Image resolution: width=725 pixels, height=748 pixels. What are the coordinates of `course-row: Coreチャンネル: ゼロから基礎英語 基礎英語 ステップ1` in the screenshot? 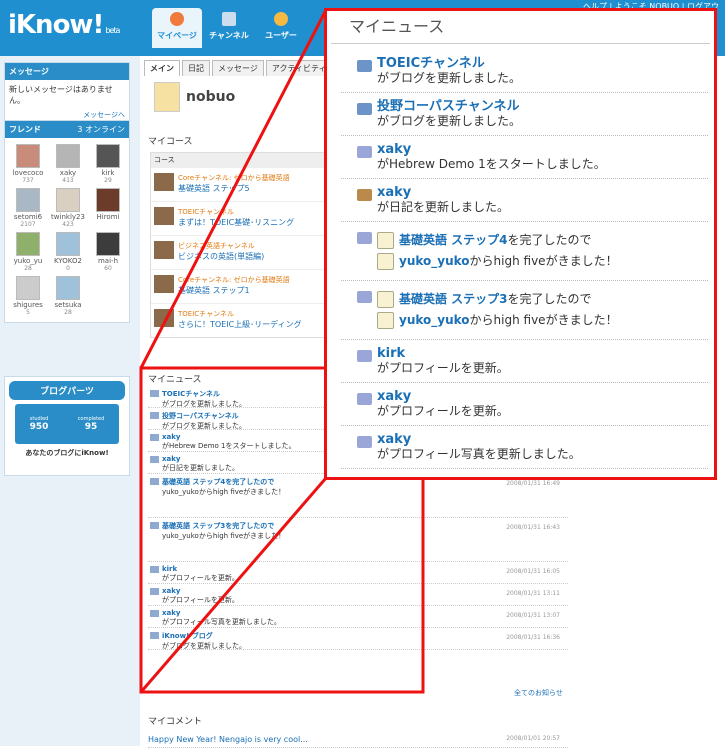 It's located at (240, 286).